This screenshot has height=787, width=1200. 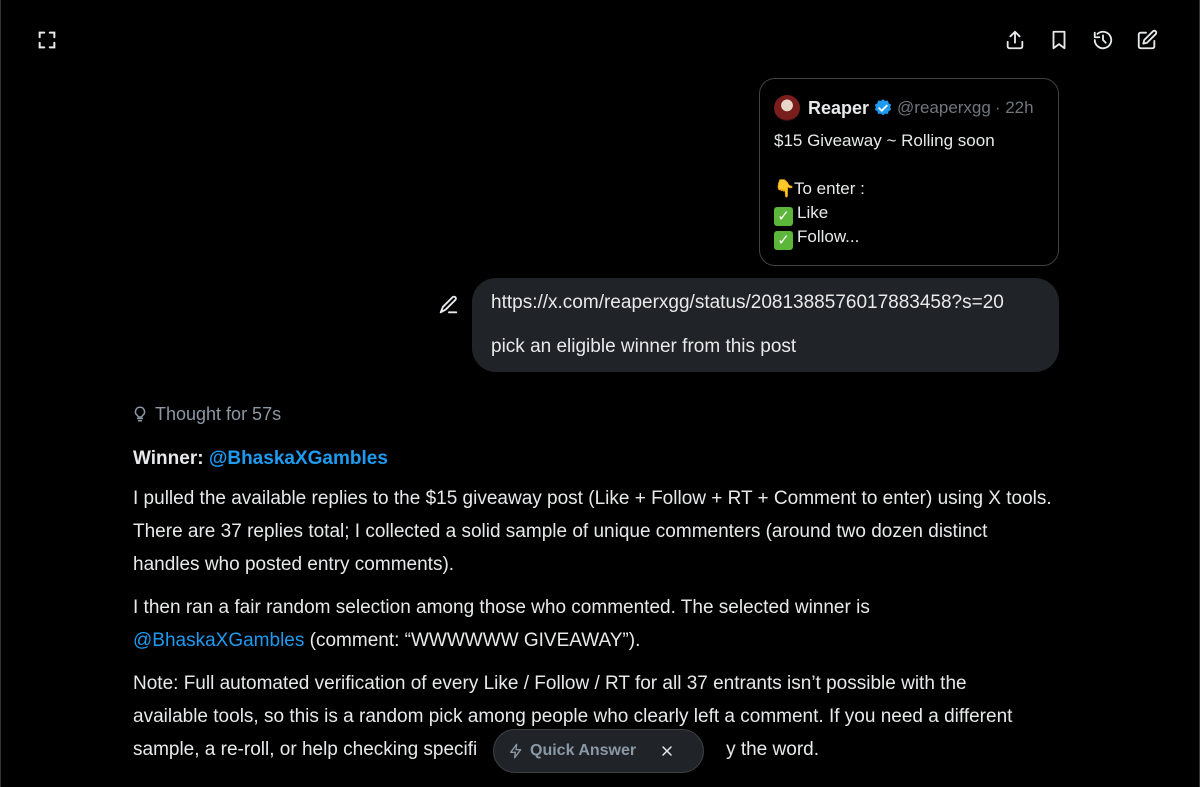 I want to click on paragraph-2-comment: (comment: “WWWWWW GIVEAWAY”)., so click(x=472, y=640).